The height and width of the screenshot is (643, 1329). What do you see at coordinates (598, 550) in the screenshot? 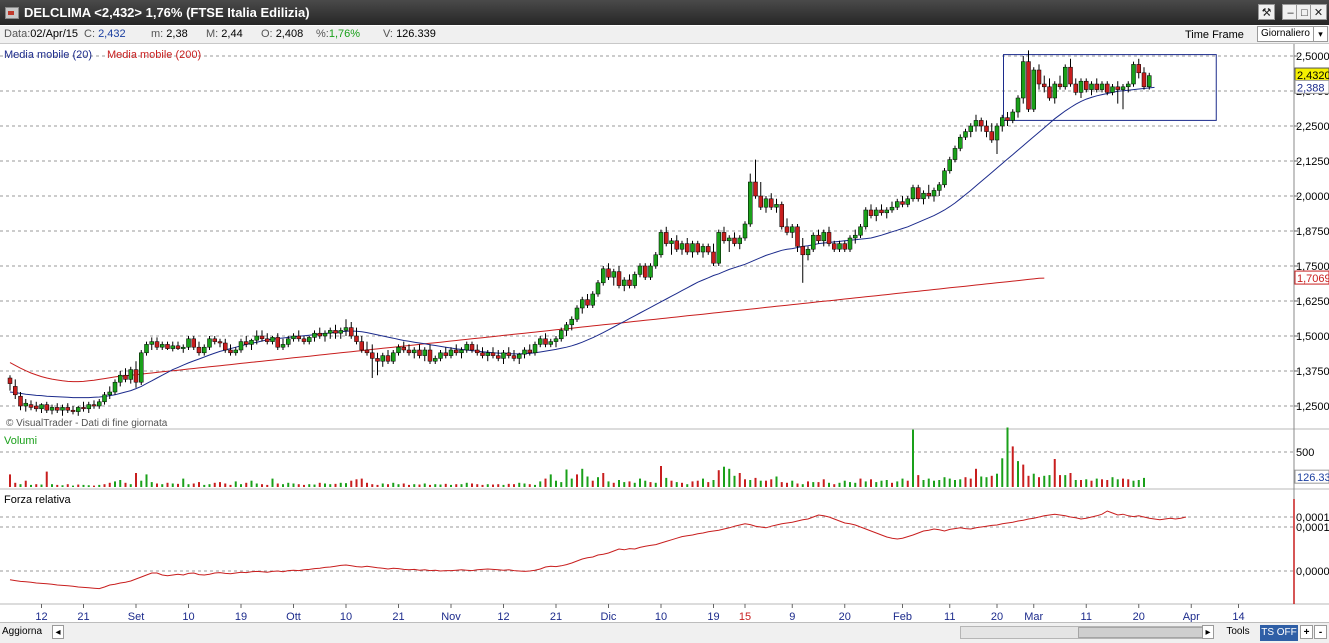
I see `rs-line` at bounding box center [598, 550].